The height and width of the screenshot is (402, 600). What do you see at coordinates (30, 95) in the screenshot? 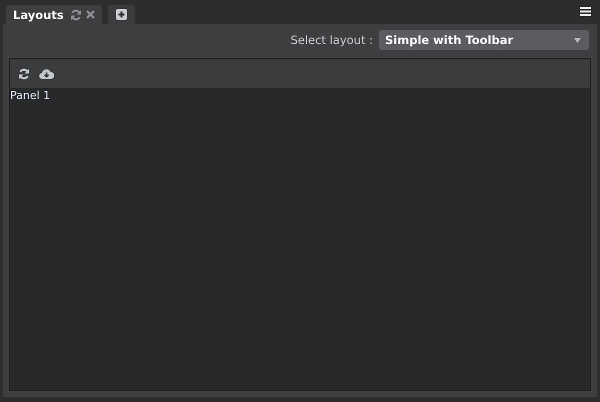
I see `panel-title: Panel 1` at bounding box center [30, 95].